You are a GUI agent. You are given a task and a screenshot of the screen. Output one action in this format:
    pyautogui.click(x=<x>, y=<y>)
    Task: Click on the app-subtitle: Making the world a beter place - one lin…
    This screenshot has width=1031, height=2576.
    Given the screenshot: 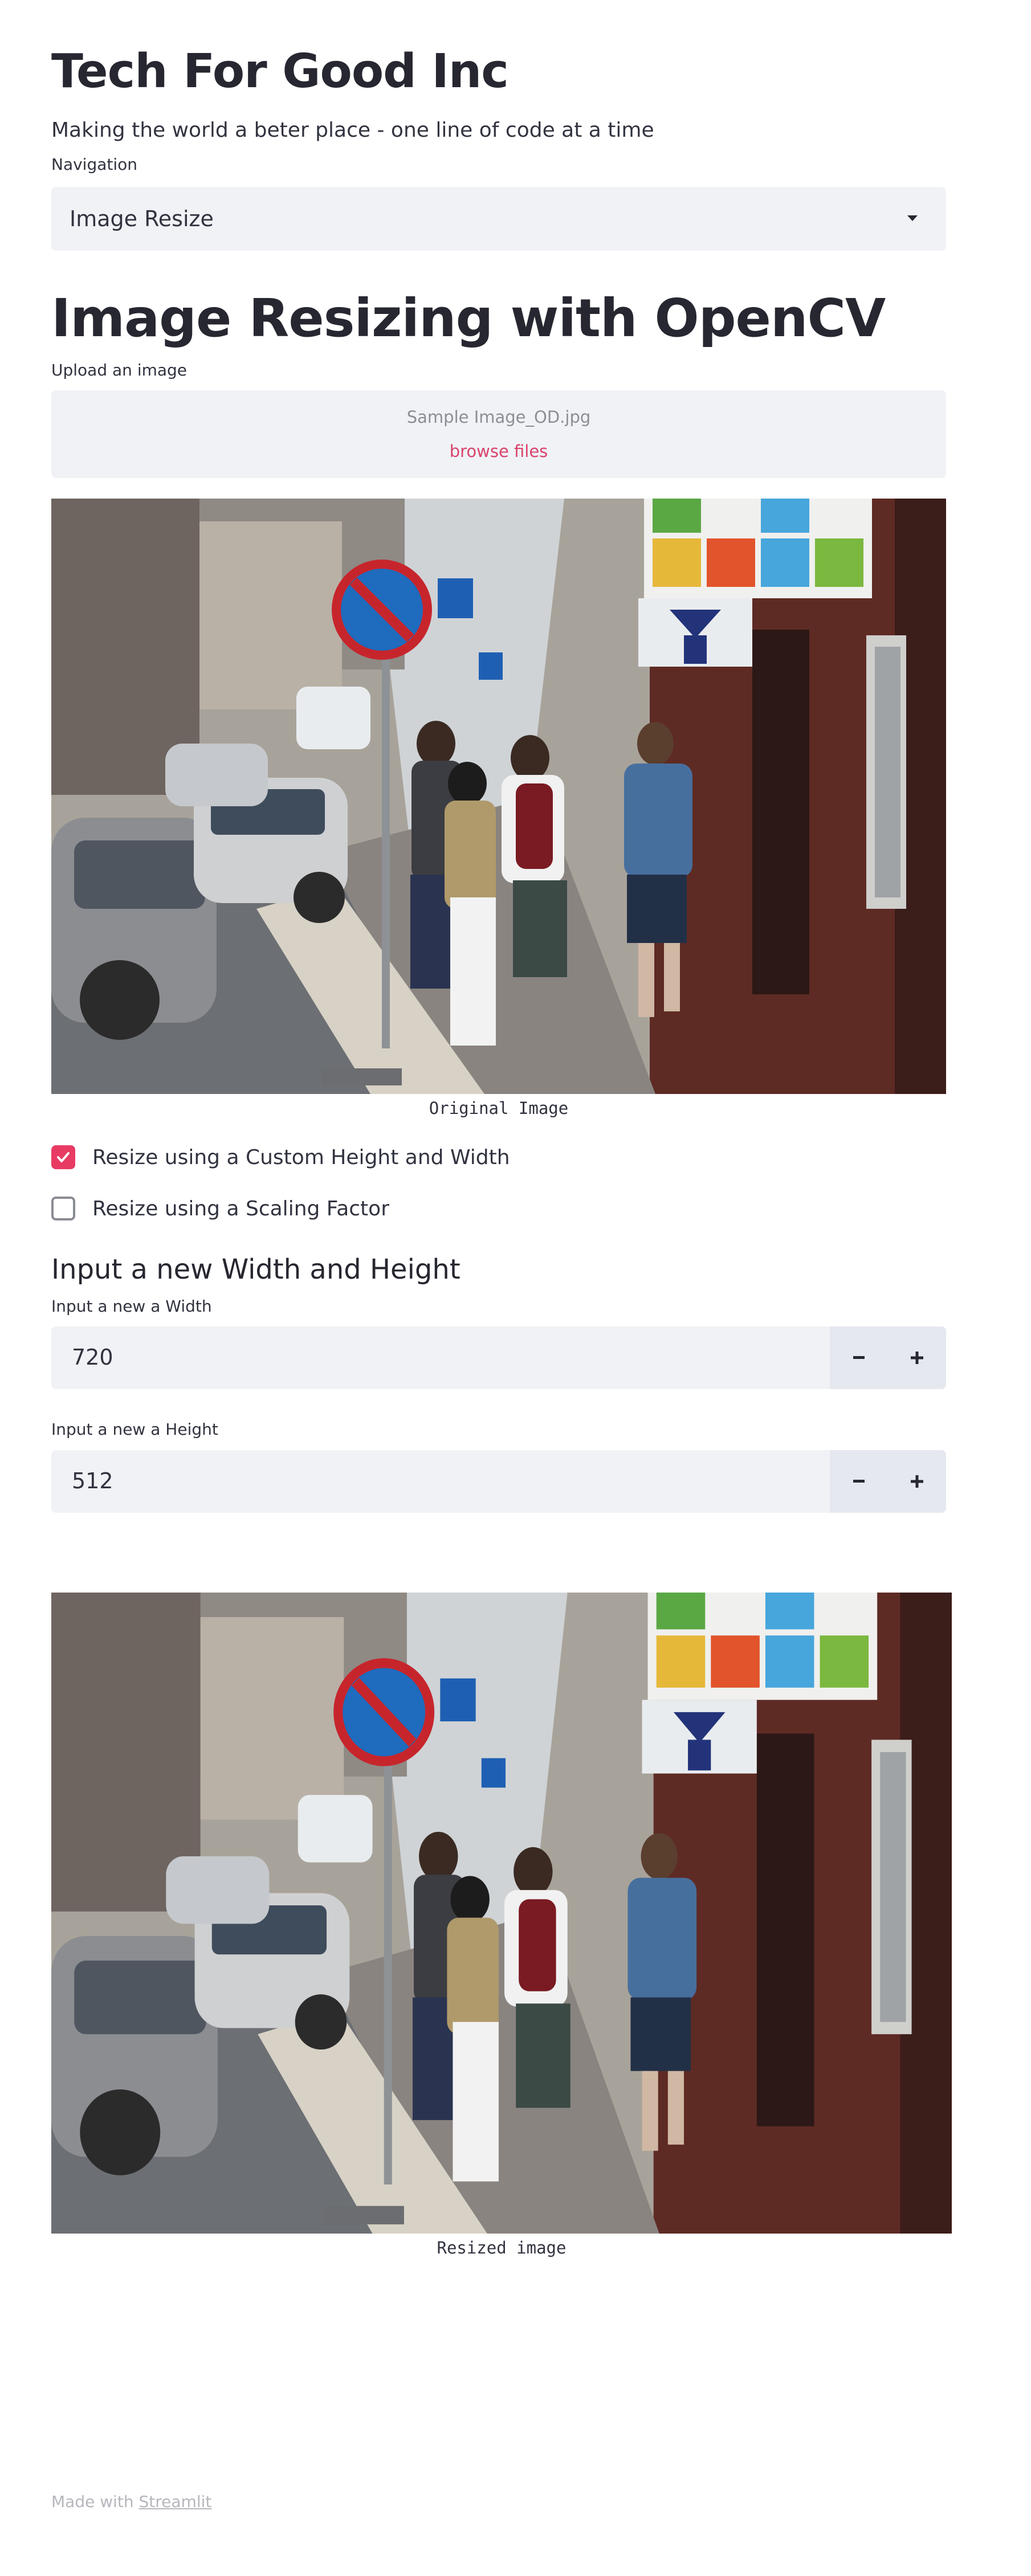 What is the action you would take?
    pyautogui.click(x=352, y=131)
    